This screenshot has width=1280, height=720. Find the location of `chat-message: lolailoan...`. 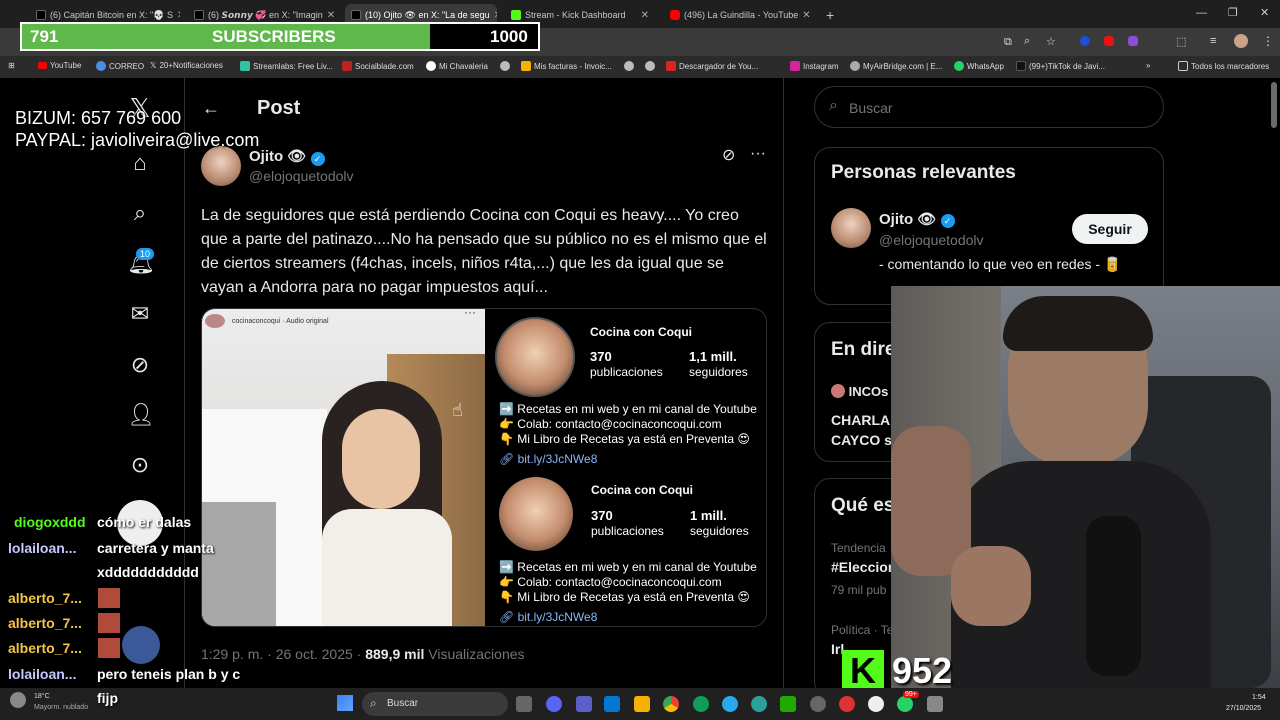

chat-message: lolailoan... is located at coordinates (42, 548).